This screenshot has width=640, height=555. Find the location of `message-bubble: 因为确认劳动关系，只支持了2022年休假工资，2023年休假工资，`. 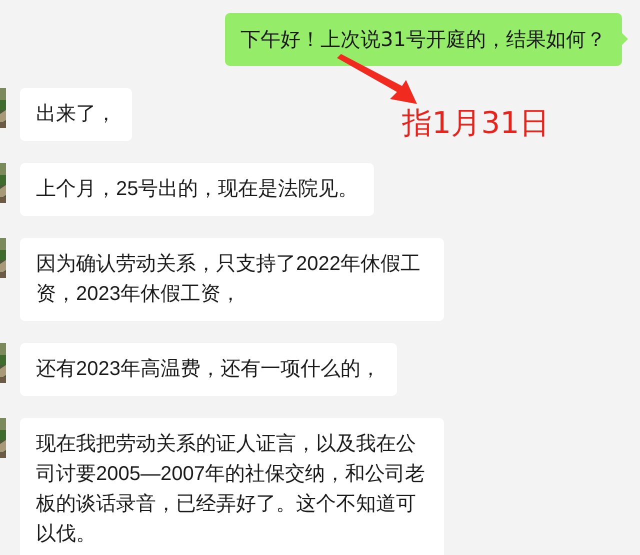

message-bubble: 因为确认劳动关系，只支持了2022年休假工资，2023年休假工资， is located at coordinates (232, 279).